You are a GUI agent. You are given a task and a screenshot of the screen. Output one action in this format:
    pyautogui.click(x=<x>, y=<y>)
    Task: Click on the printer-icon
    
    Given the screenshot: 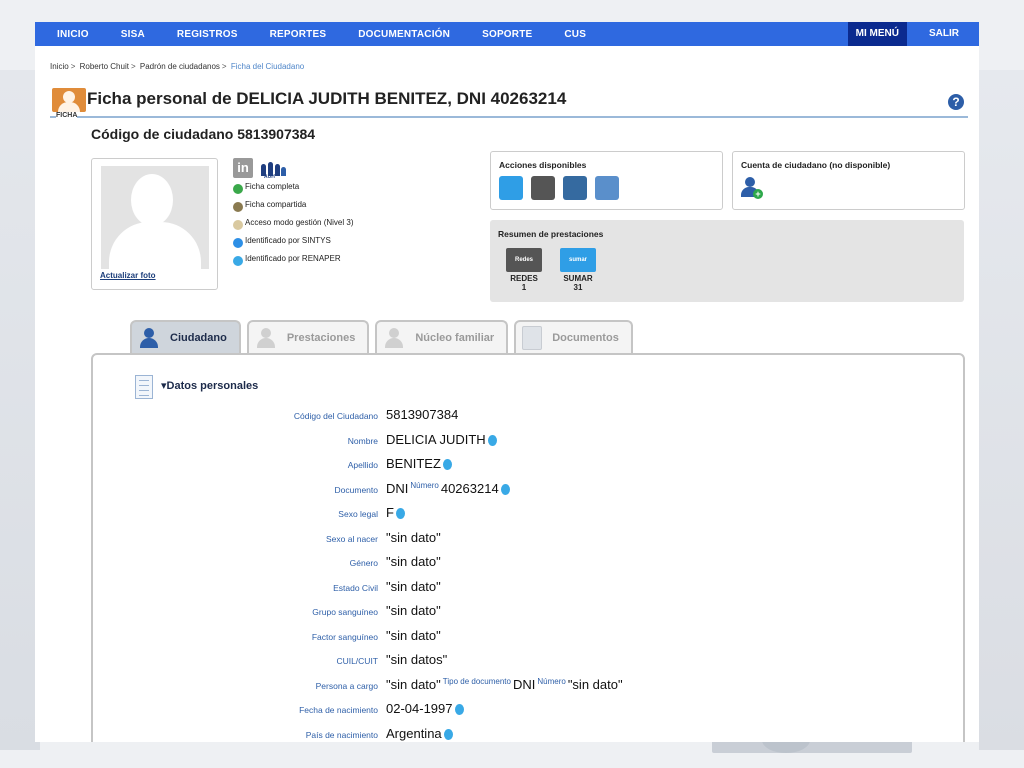 What is the action you would take?
    pyautogui.click(x=543, y=188)
    